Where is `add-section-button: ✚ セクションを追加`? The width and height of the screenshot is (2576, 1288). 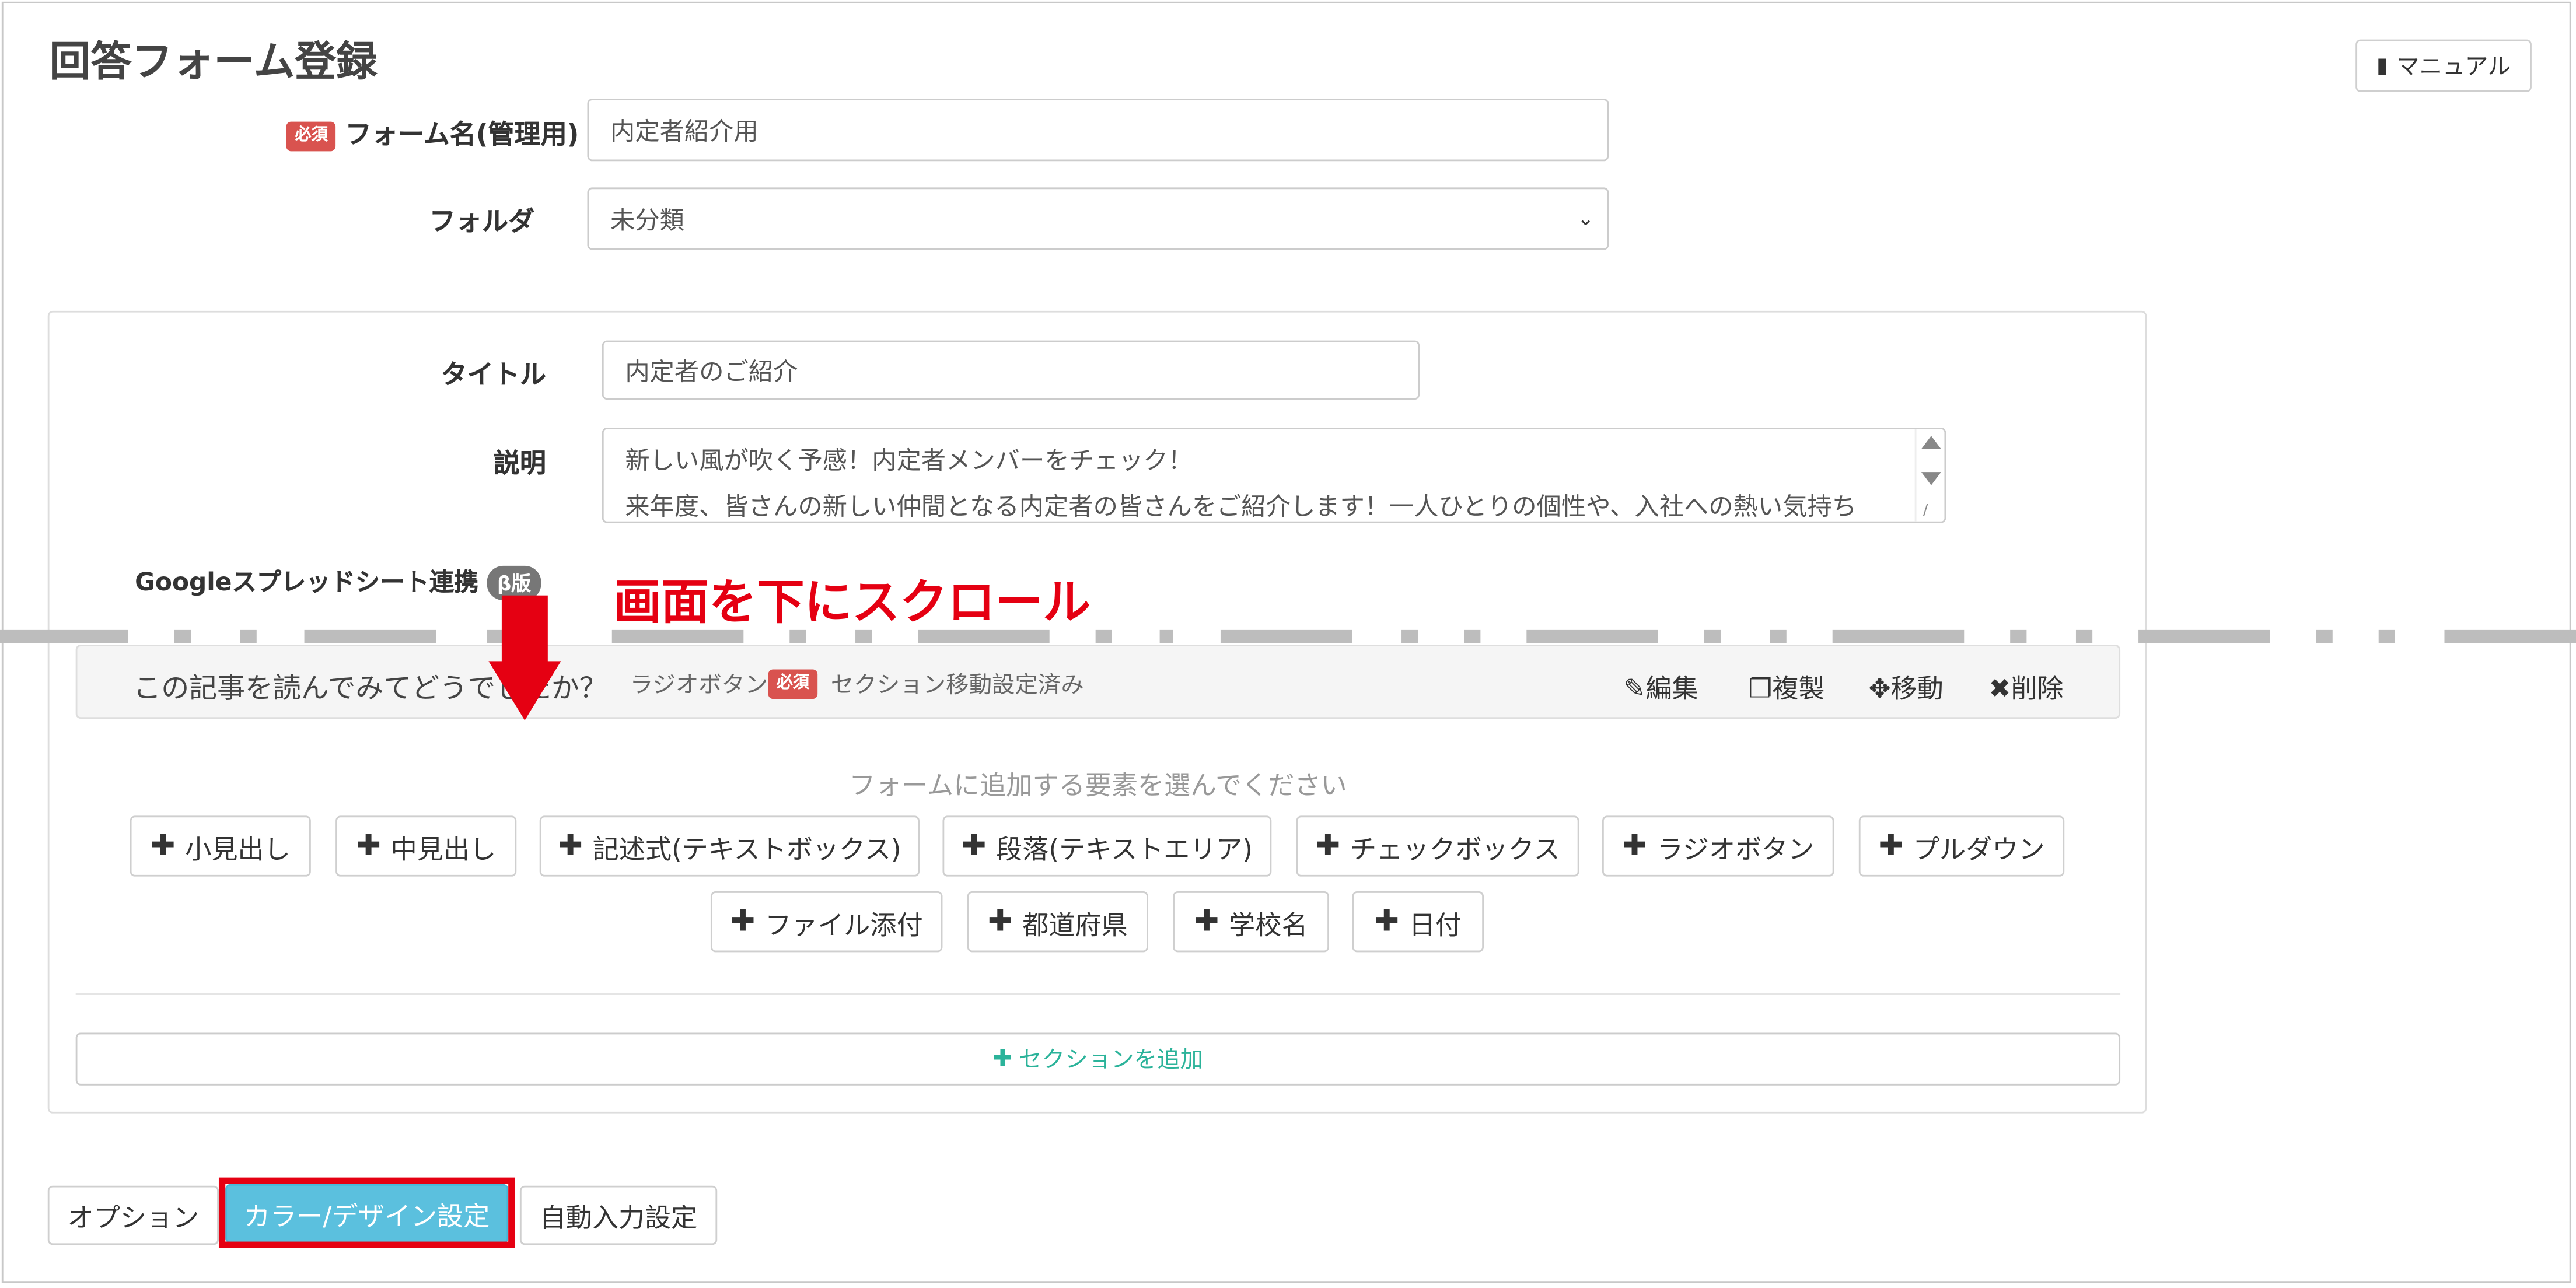 add-section-button: ✚ セクションを追加 is located at coordinates (1098, 1059).